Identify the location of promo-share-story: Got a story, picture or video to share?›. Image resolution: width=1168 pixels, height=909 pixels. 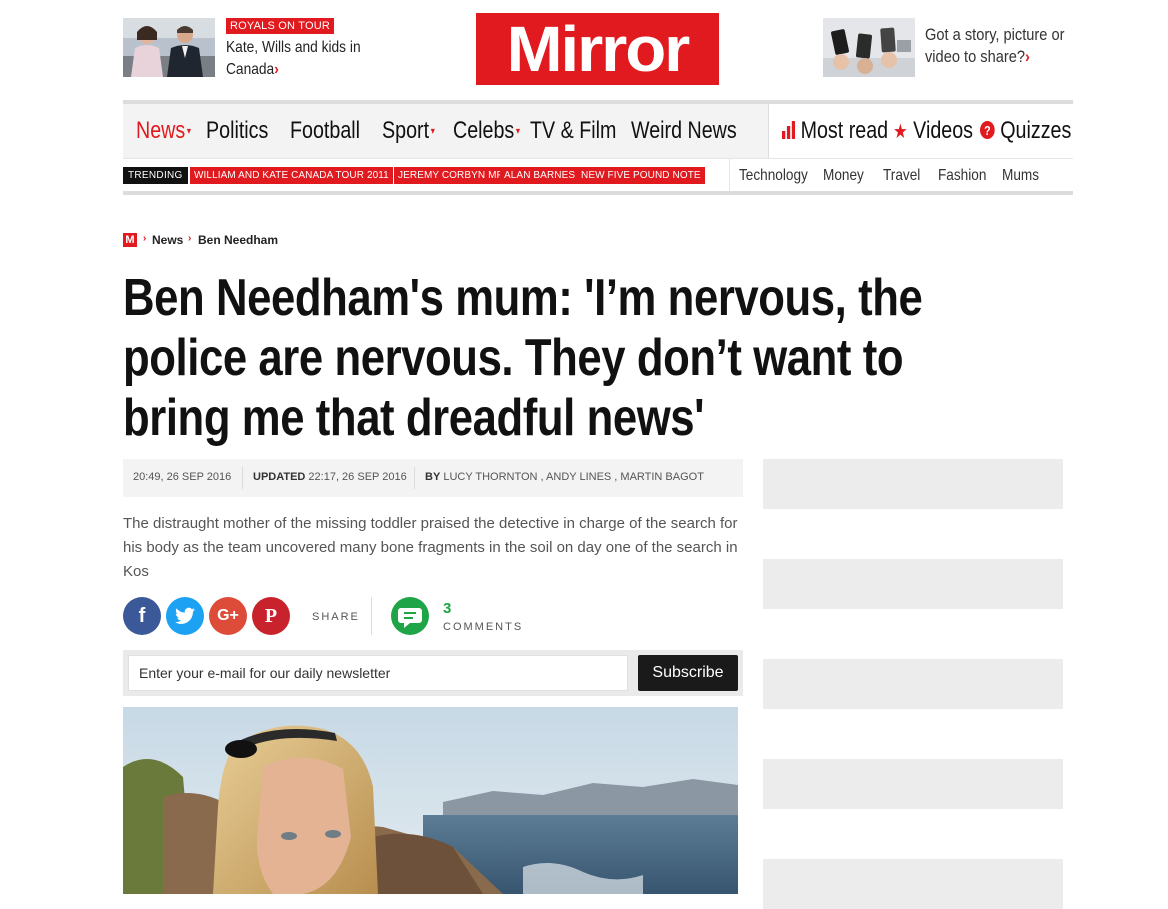
(948, 49).